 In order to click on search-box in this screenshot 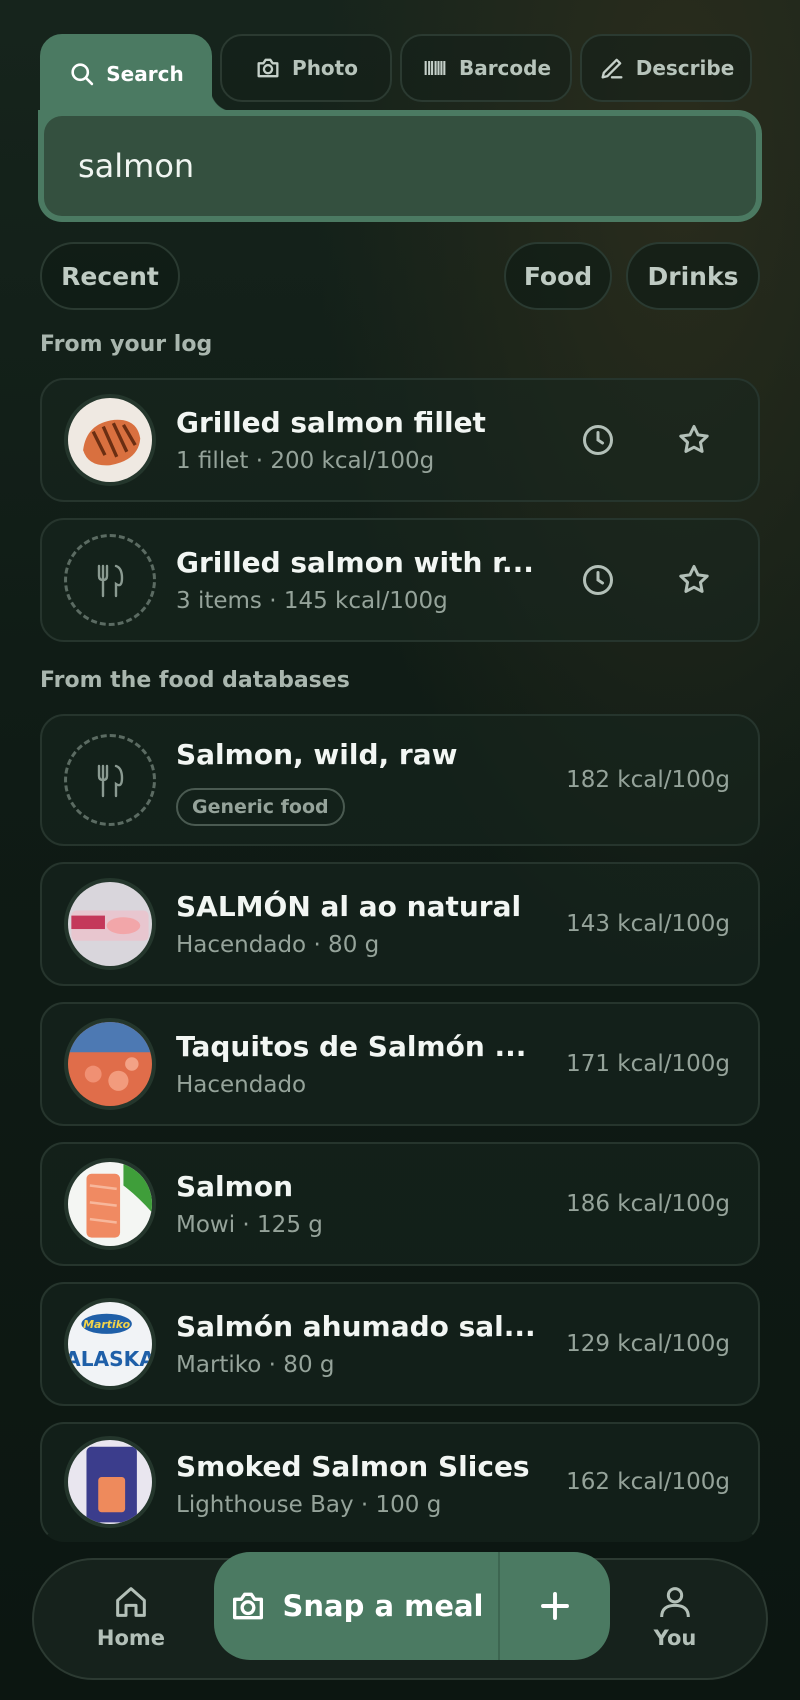, I will do `click(400, 166)`.